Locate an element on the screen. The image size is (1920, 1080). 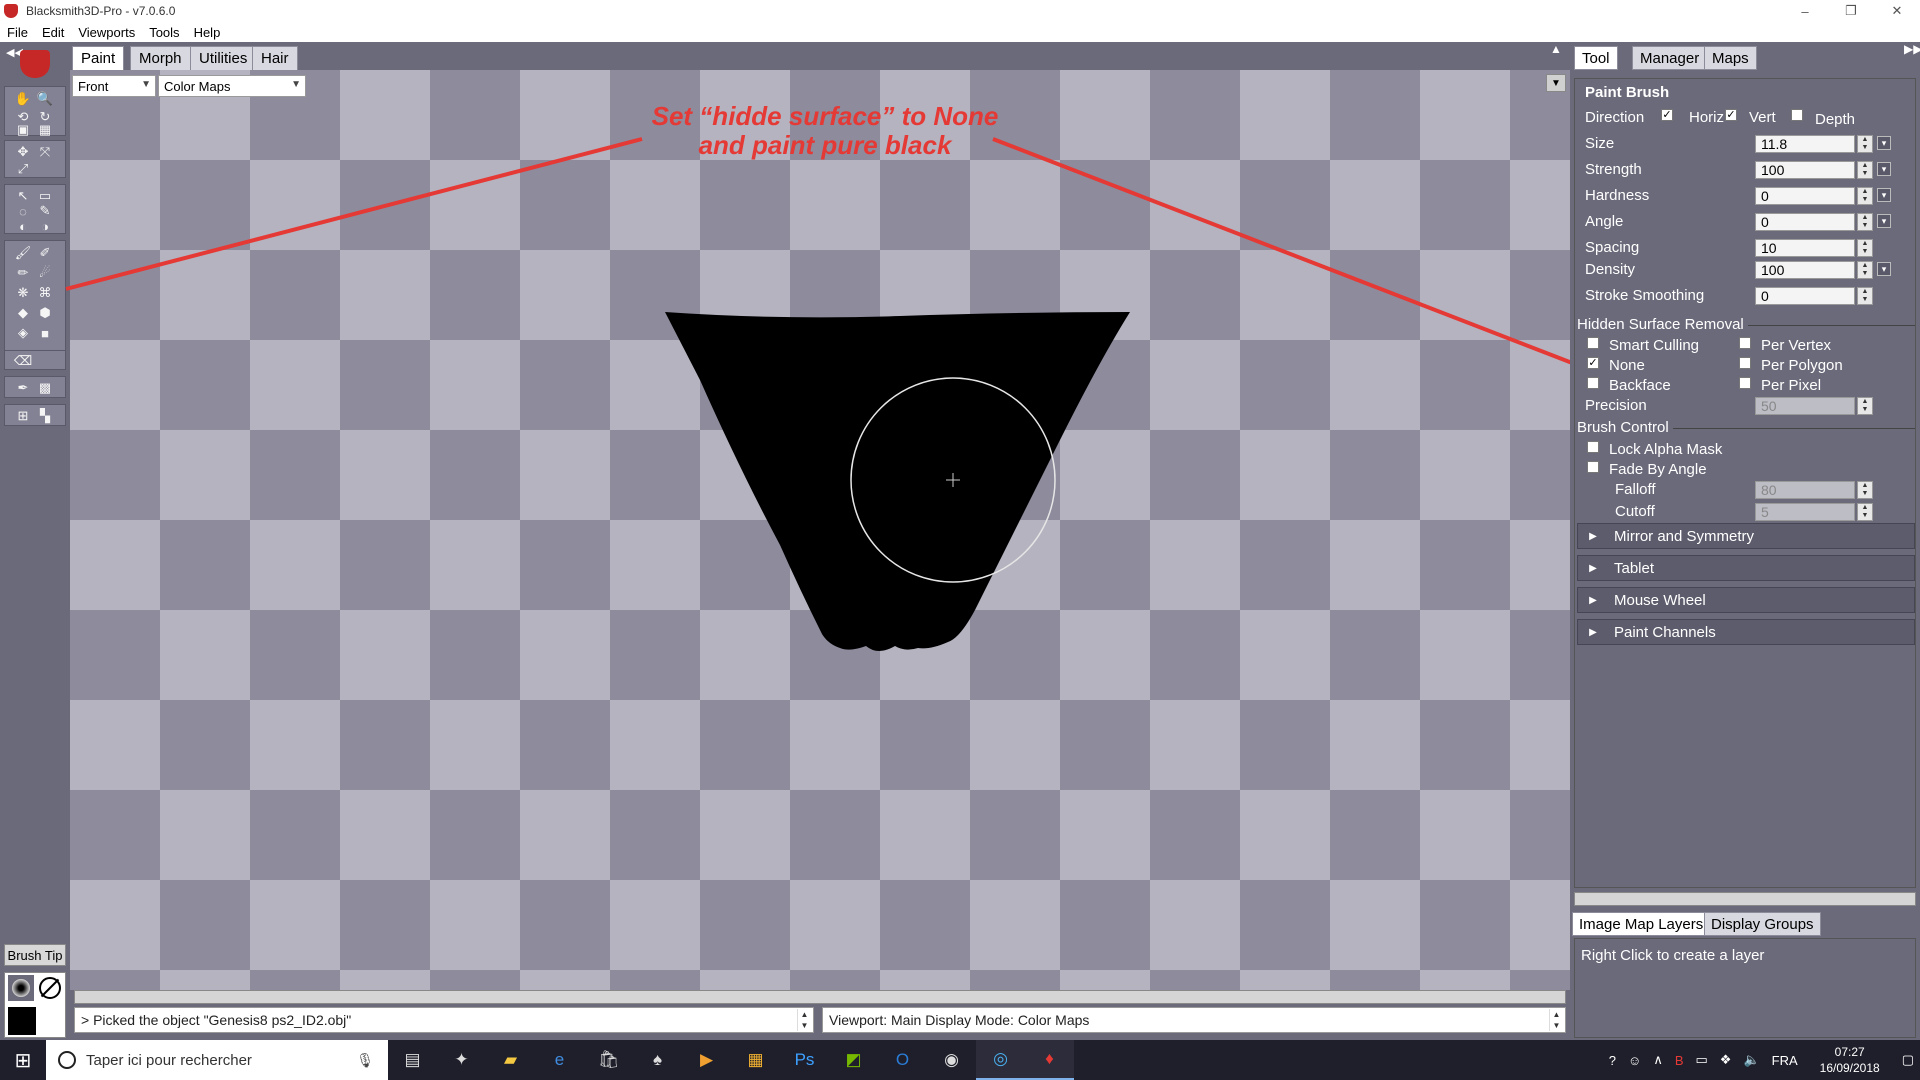
pan-hand-icon: ✋ is located at coordinates (23, 99).